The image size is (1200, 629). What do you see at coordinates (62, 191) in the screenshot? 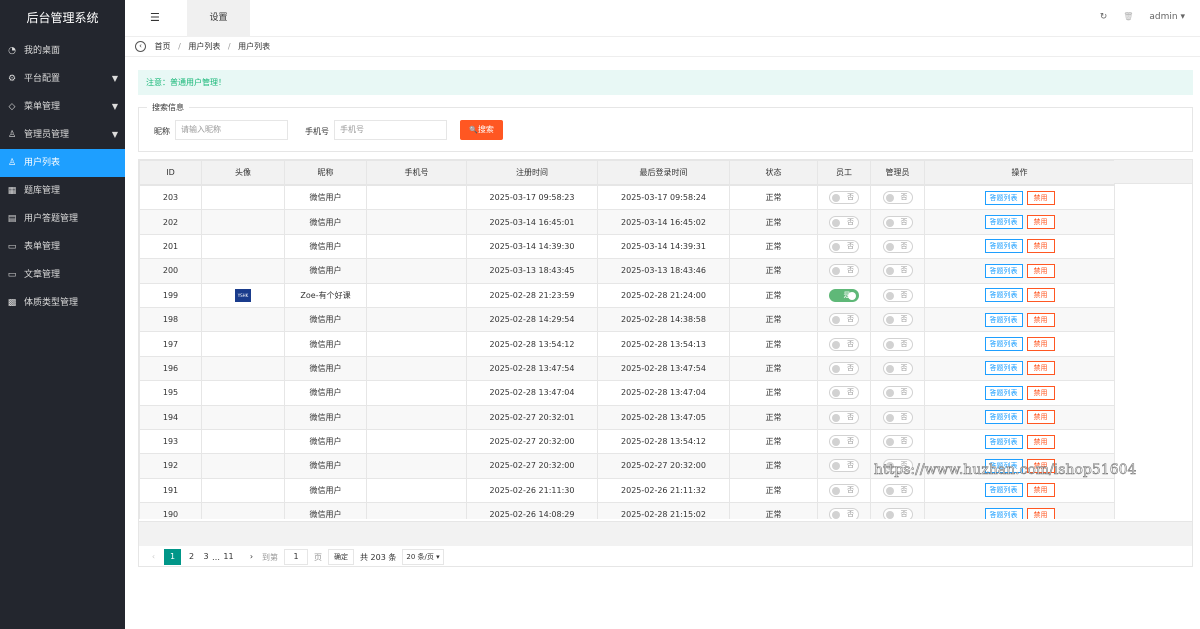
I see `sidebar-item-5: ▦ 题库管理` at bounding box center [62, 191].